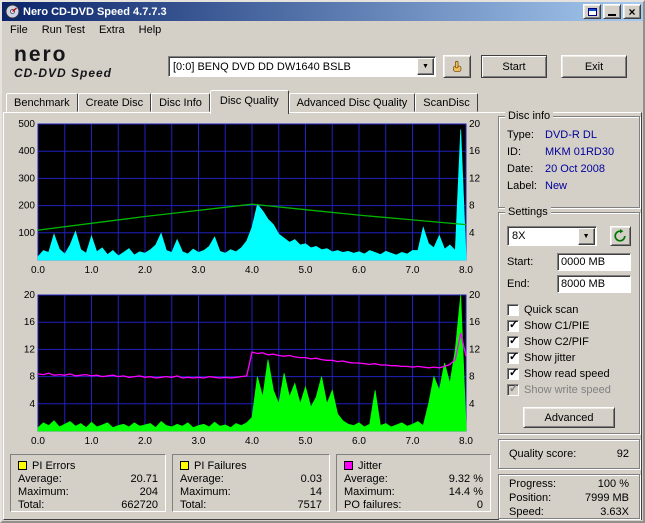 This screenshot has width=645, height=523. What do you see at coordinates (88, 465) in the screenshot?
I see `pi-errors-head: PI Errors` at bounding box center [88, 465].